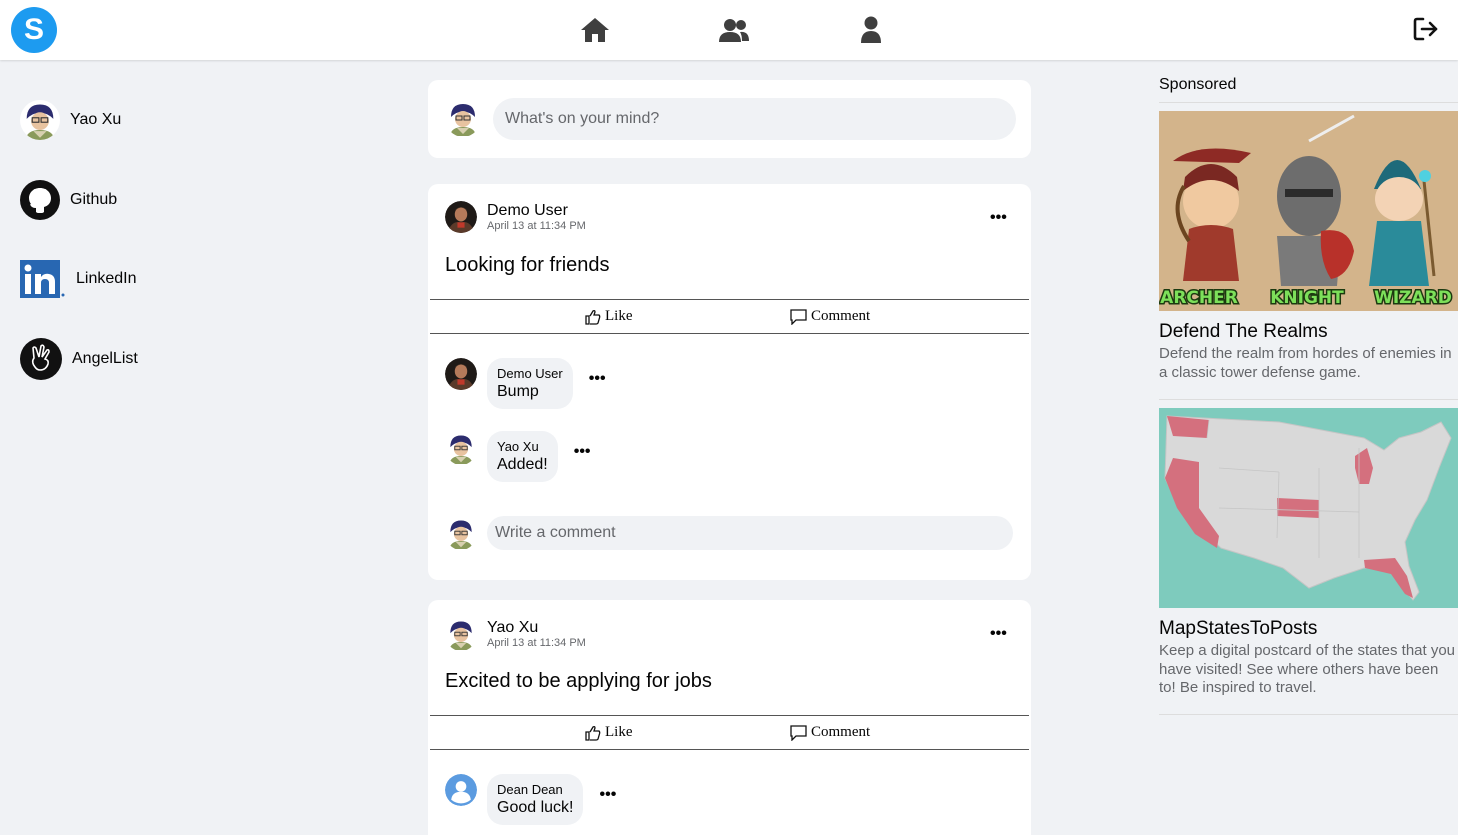  What do you see at coordinates (96, 119) in the screenshot?
I see `sidebar-item-label: Yao Xu` at bounding box center [96, 119].